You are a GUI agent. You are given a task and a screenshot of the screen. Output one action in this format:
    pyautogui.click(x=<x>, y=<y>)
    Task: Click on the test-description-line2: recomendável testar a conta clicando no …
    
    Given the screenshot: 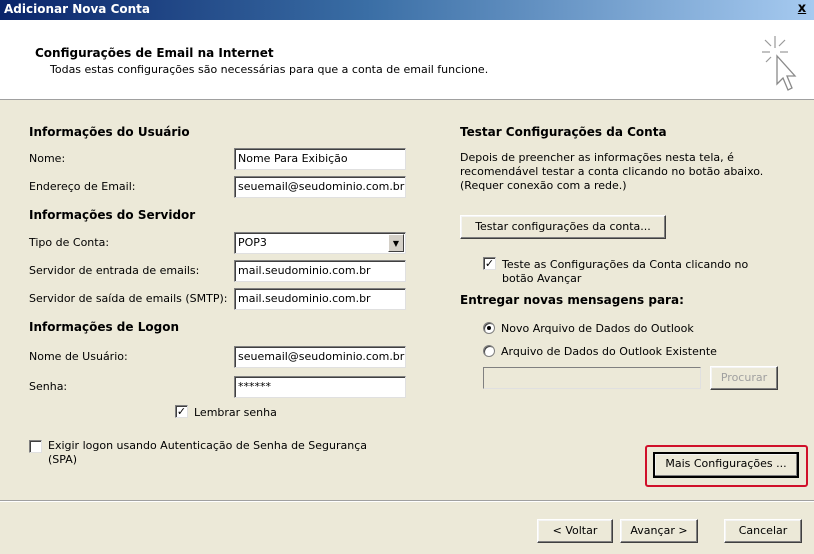 What is the action you would take?
    pyautogui.click(x=612, y=171)
    